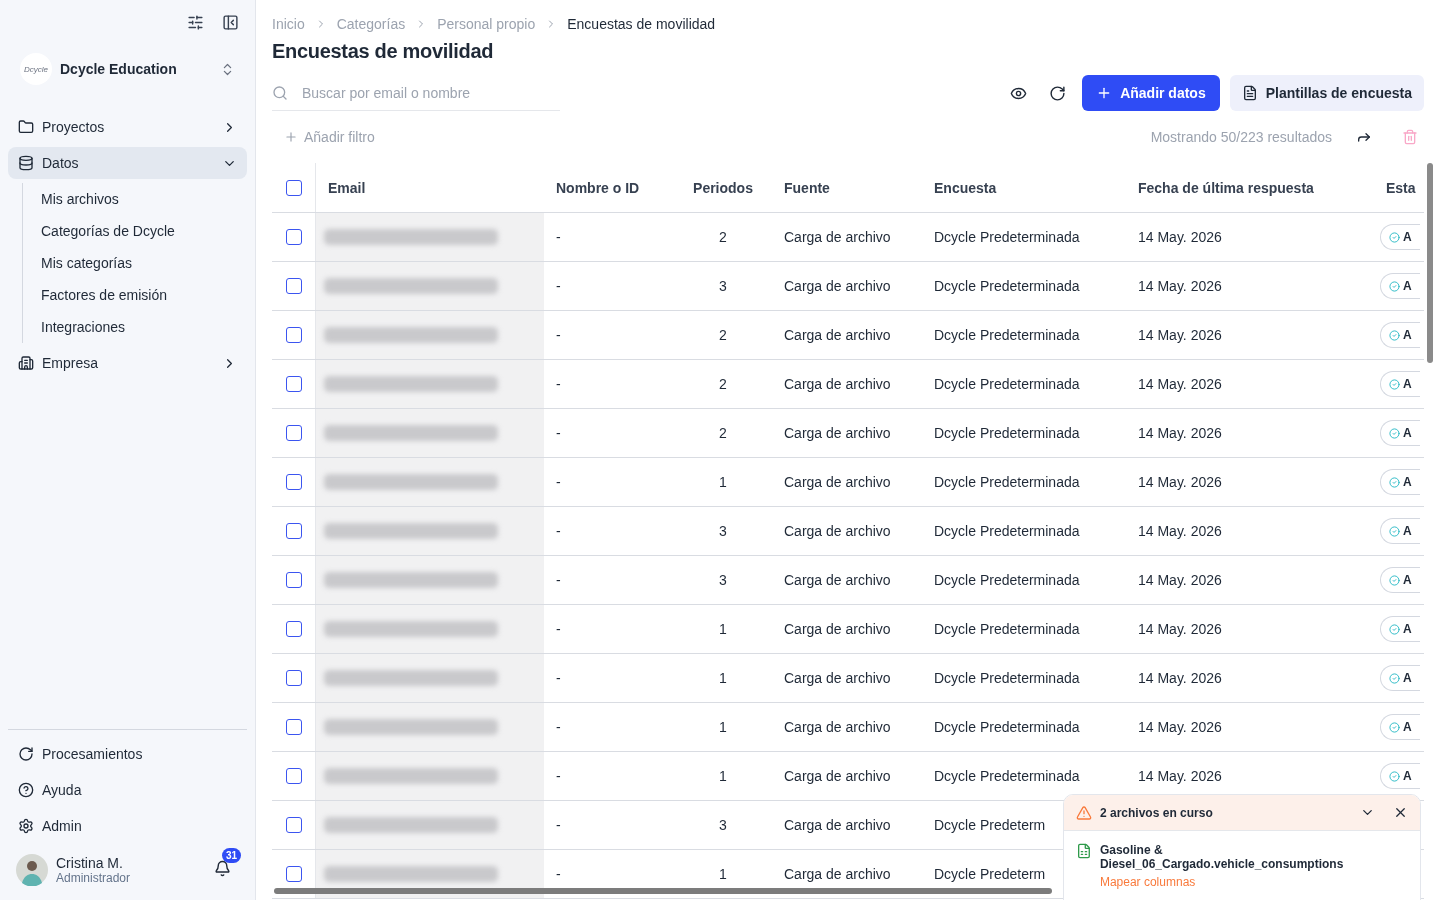  Describe the element at coordinates (26, 363) in the screenshot. I see `building-icon` at that location.